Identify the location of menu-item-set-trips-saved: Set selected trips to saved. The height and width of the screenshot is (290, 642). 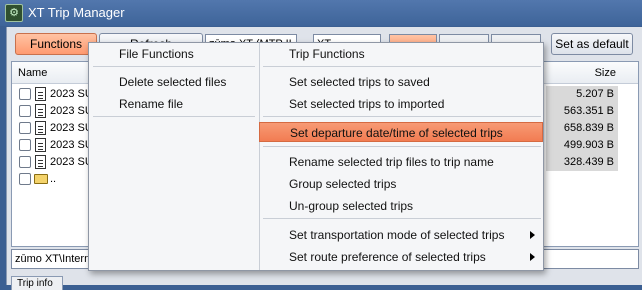
(359, 82).